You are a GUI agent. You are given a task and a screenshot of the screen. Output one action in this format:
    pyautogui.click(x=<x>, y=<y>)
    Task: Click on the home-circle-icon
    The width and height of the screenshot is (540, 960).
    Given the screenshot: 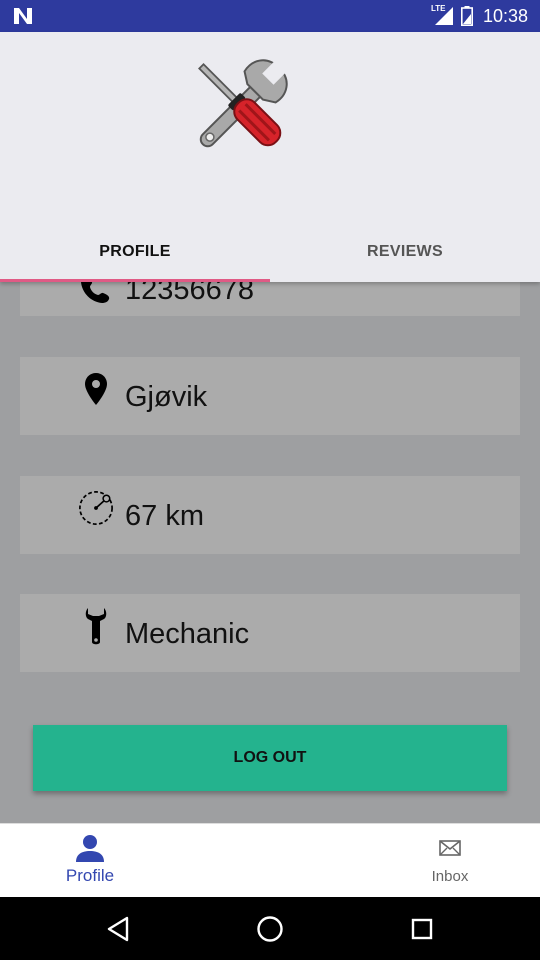 What is the action you would take?
    pyautogui.click(x=270, y=929)
    